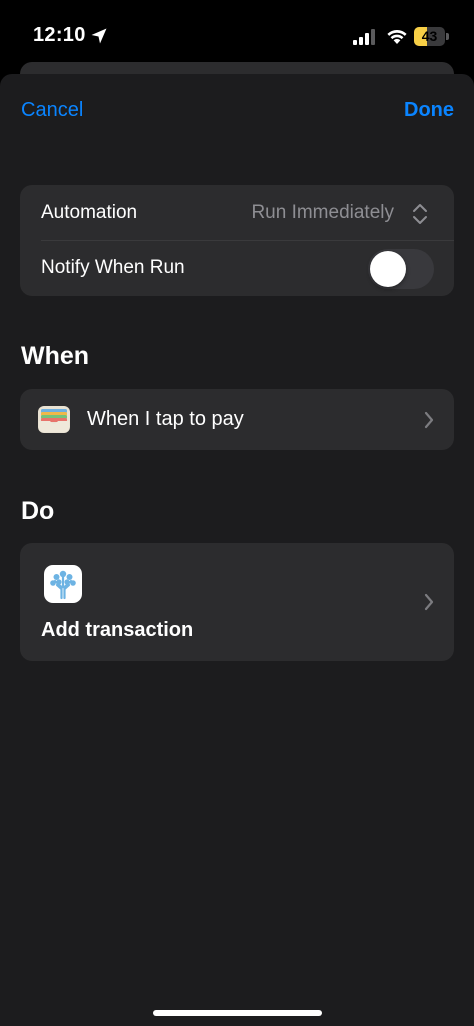 The width and height of the screenshot is (474, 1026). Describe the element at coordinates (237, 1013) in the screenshot. I see `home-indicator` at that location.